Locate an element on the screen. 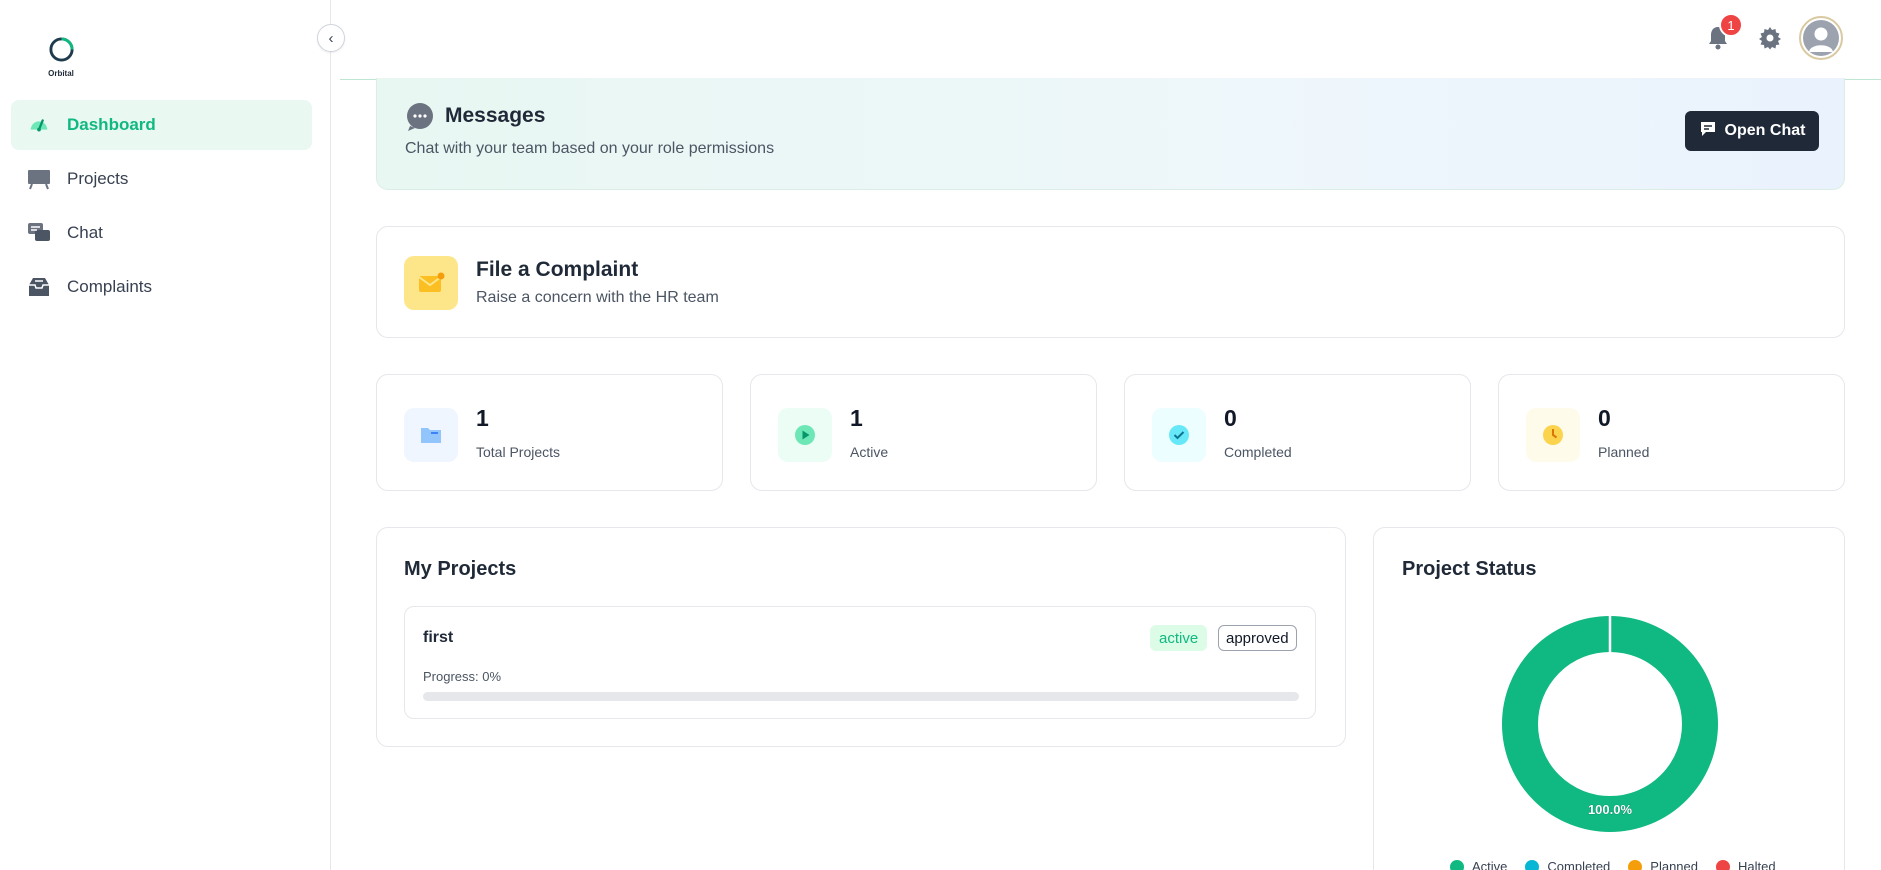  stat-card-total-projects: 1 Total Projects is located at coordinates (549, 432).